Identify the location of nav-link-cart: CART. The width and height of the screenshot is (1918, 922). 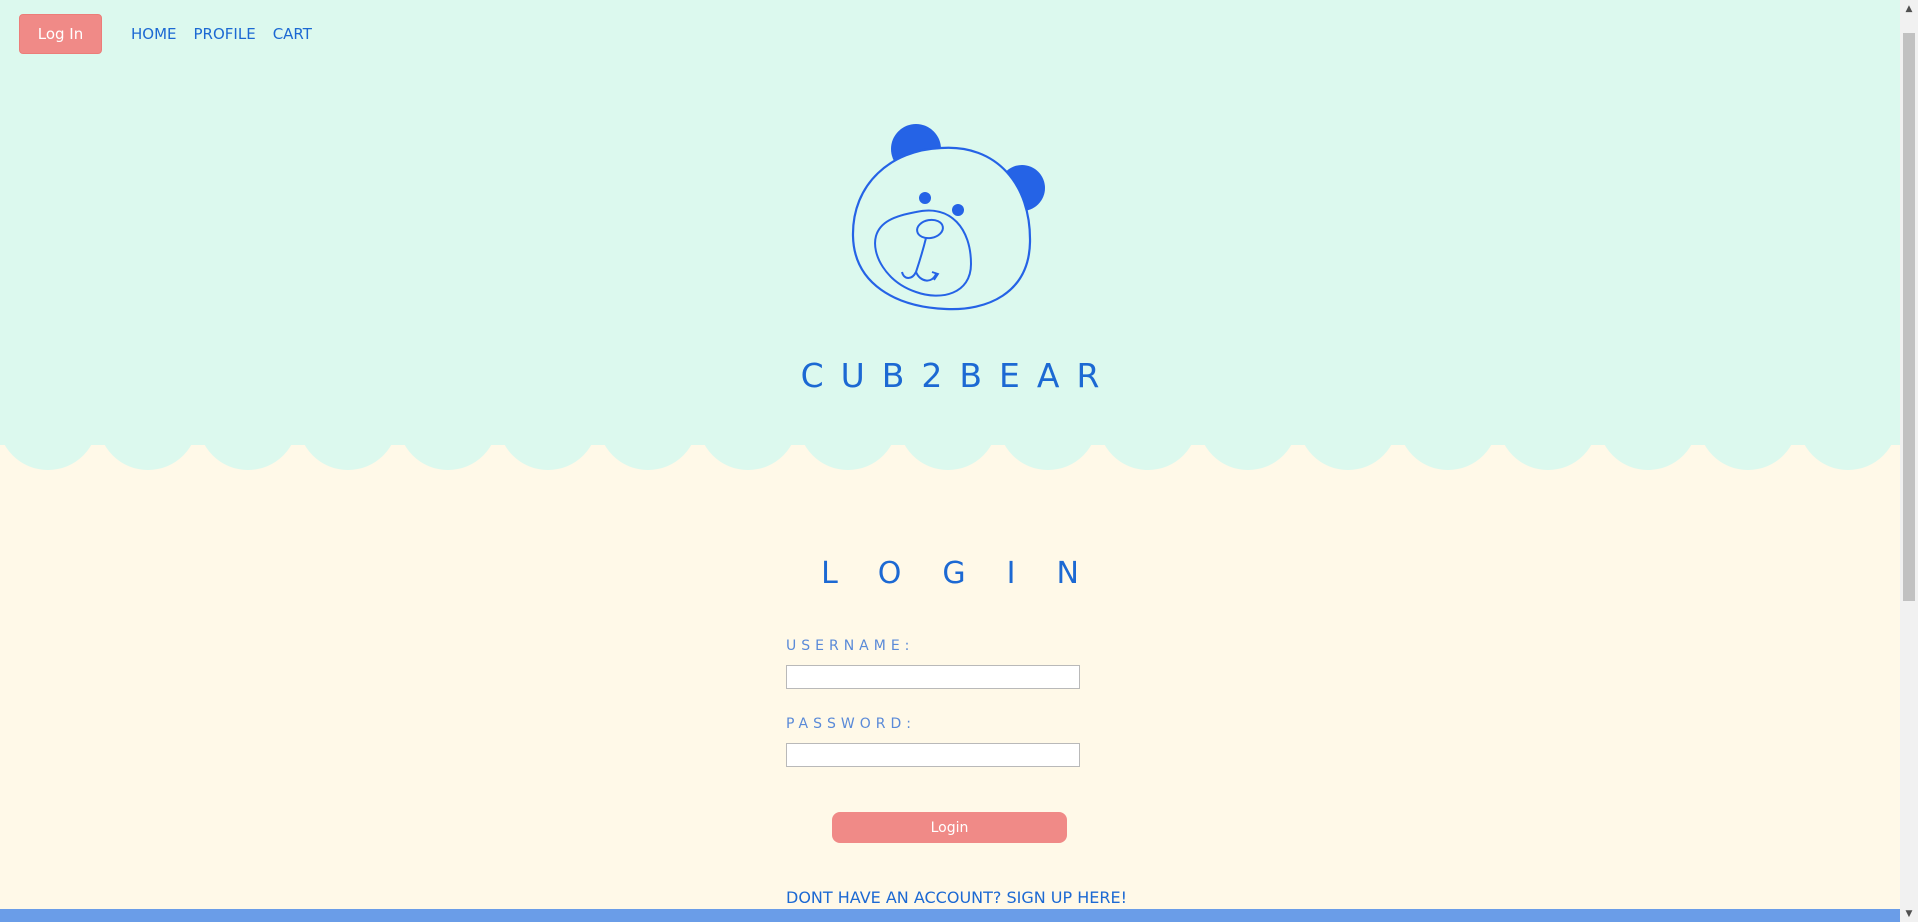
(292, 34).